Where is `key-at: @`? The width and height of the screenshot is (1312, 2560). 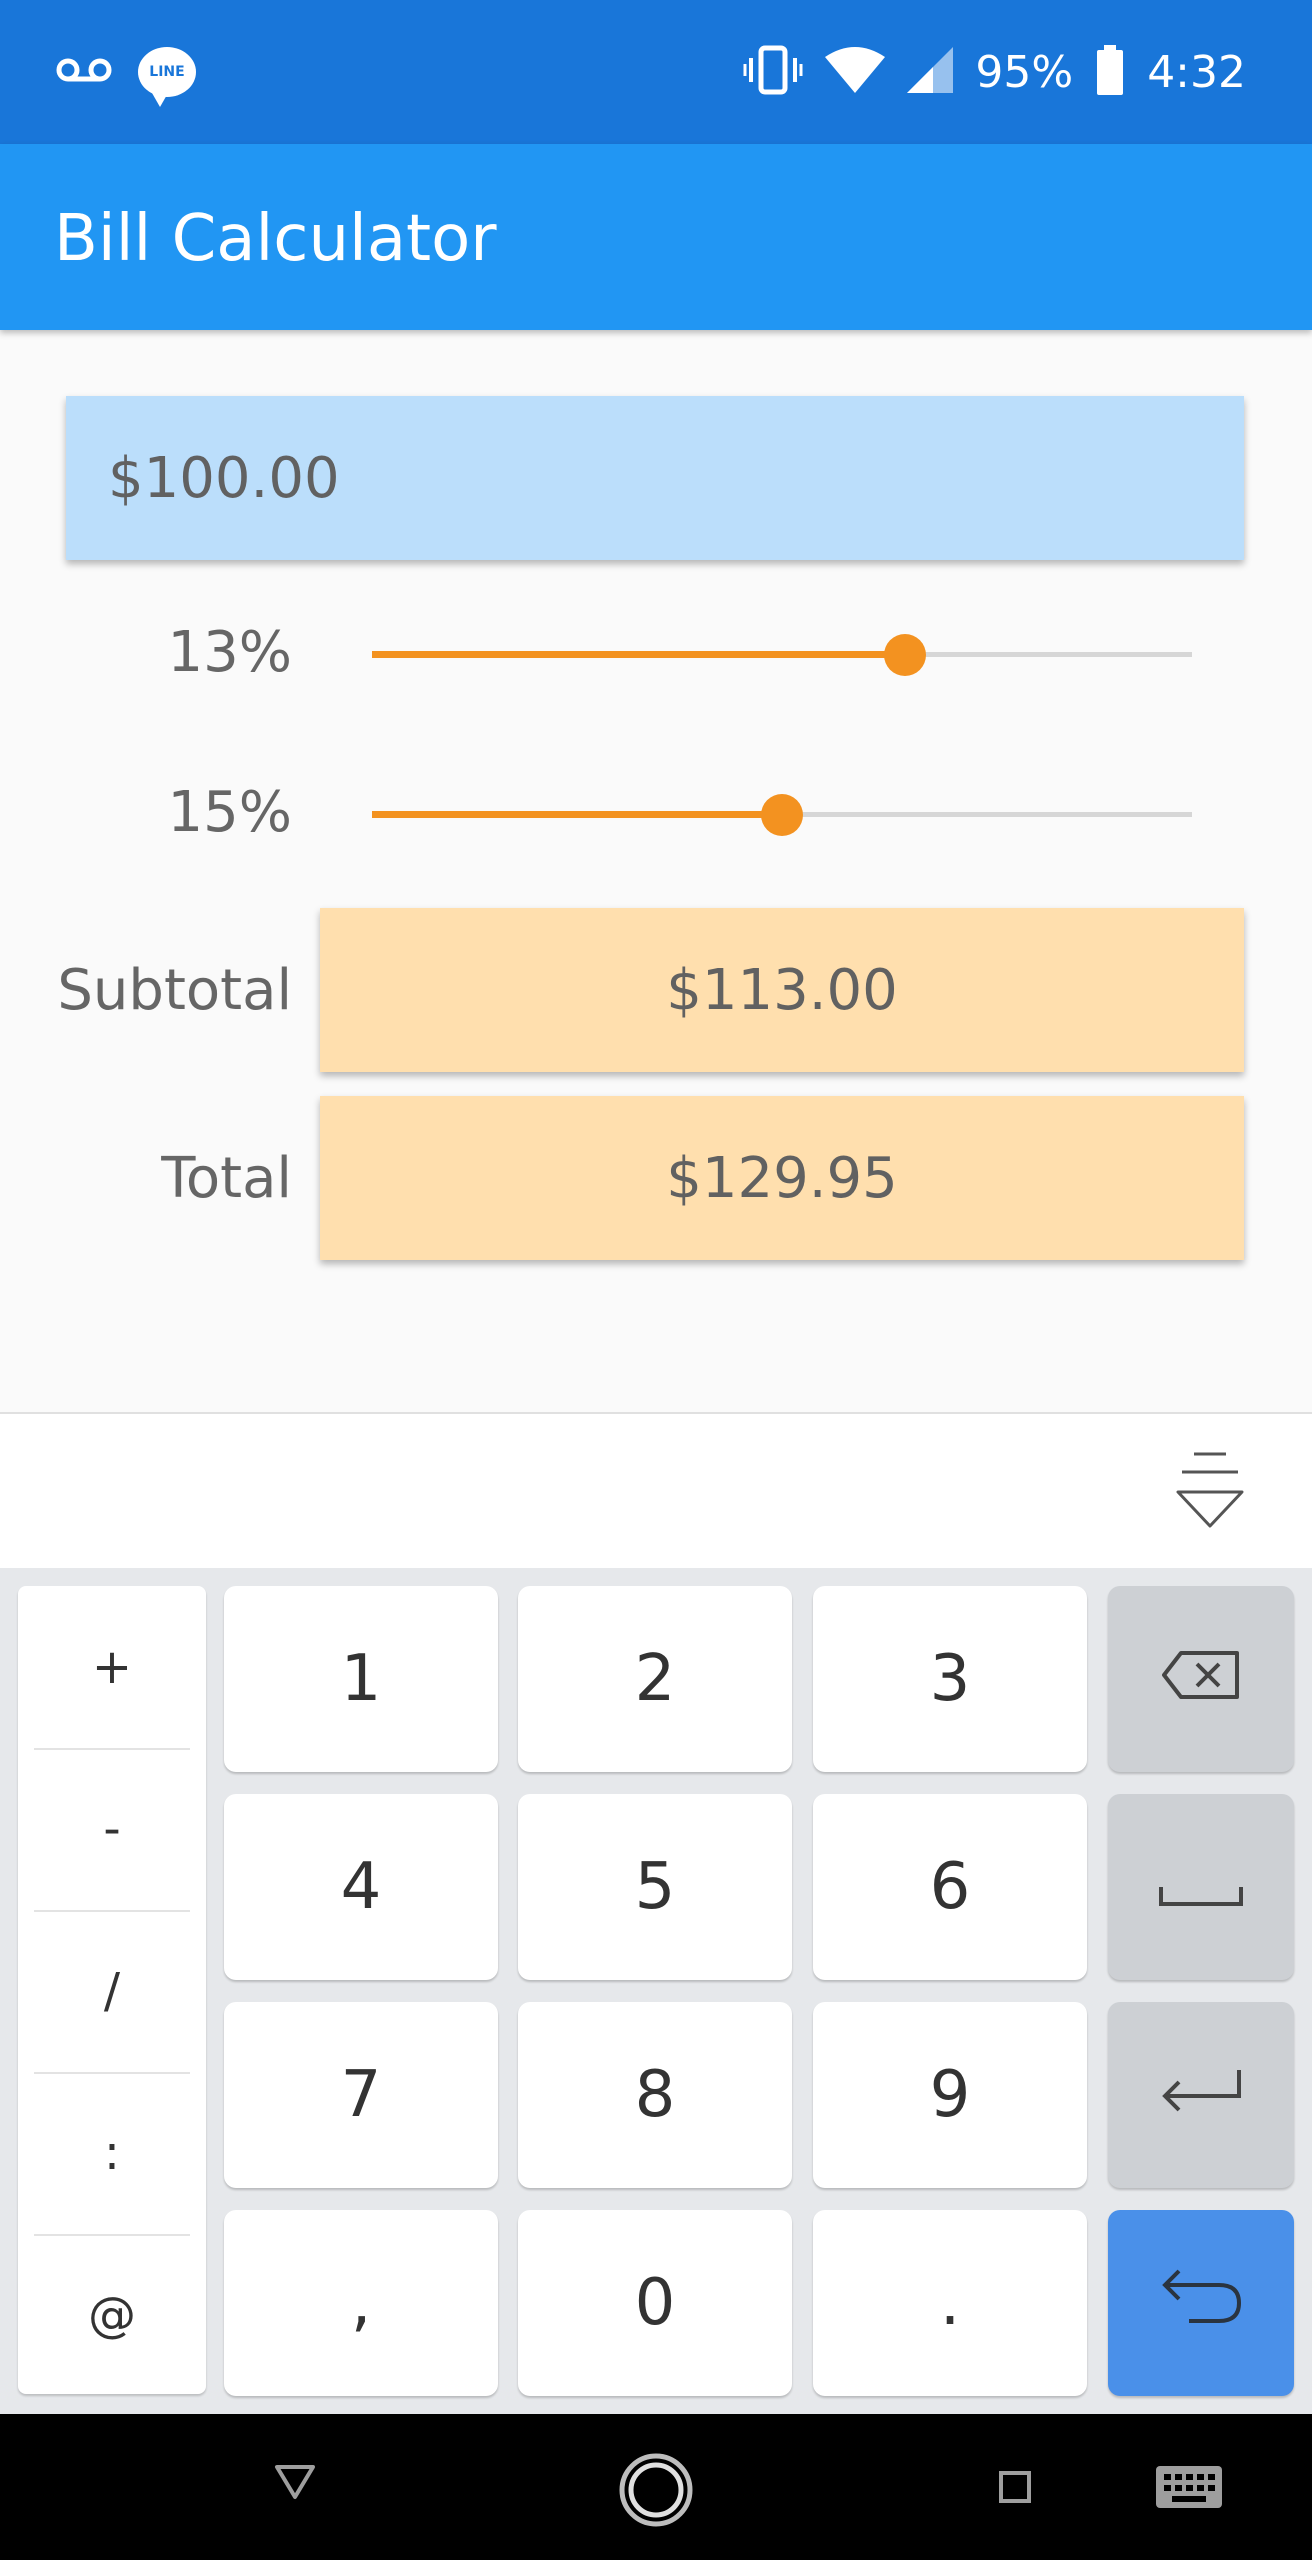
key-at: @ is located at coordinates (112, 2315).